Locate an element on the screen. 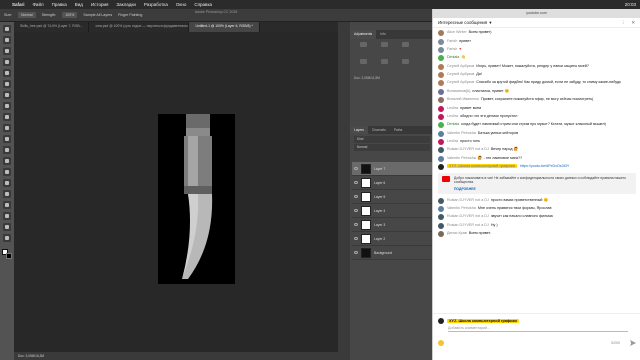 The height and width of the screenshot is (360, 640). layer-row: Layer 2 is located at coordinates (392, 239).